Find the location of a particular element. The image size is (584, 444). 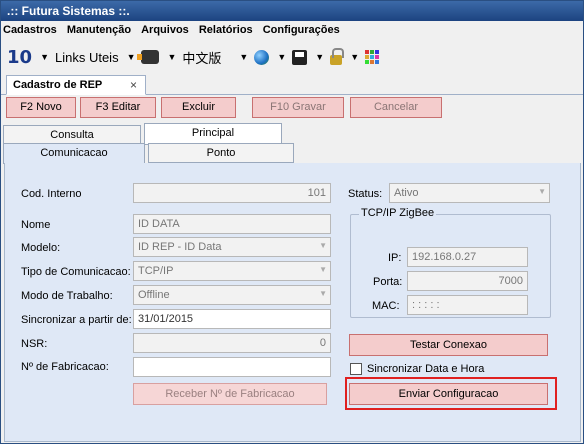

tab-row-bottom: Comunicacao Ponto is located at coordinates (292, 153).